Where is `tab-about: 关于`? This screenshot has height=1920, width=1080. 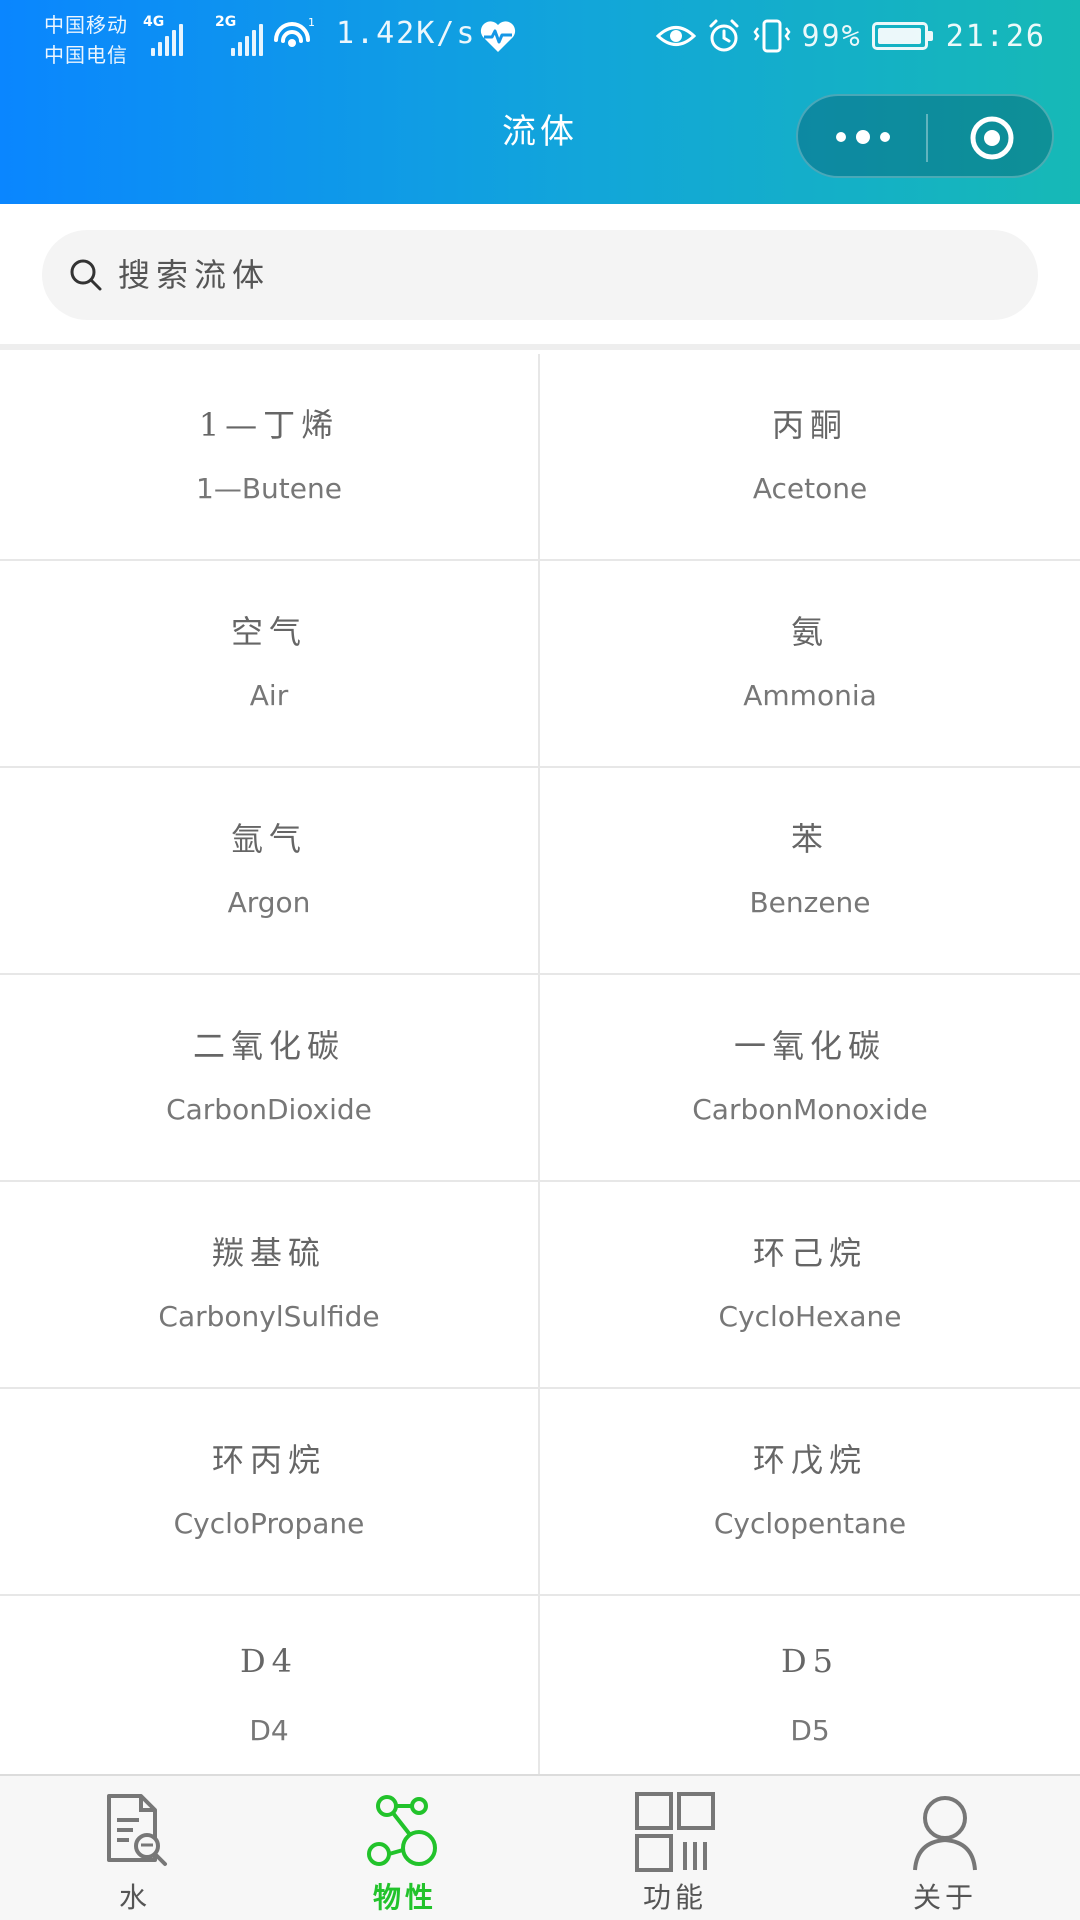 tab-about: 关于 is located at coordinates (945, 1848).